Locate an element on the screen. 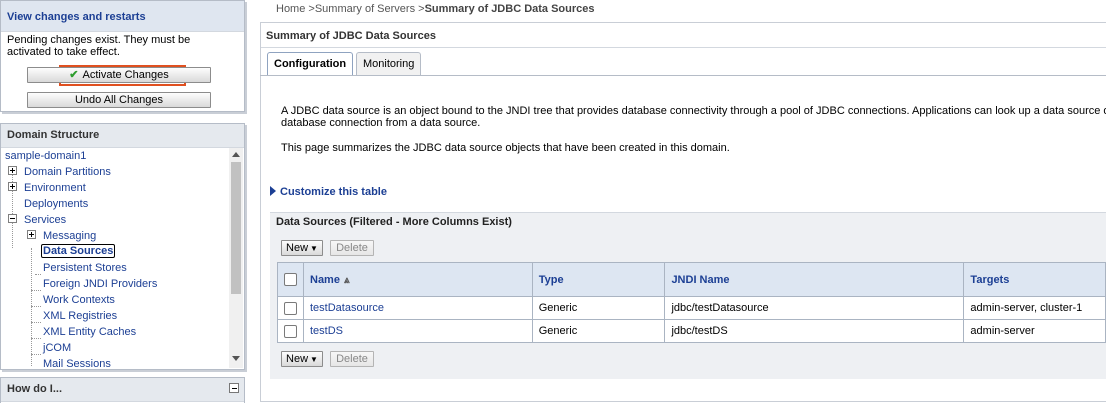  breadcrumb-home: Home is located at coordinates (290, 9).